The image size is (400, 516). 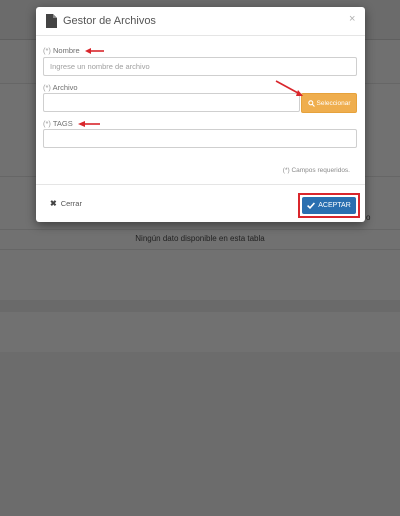 I want to click on close-button: ✖ Cerrar, so click(x=66, y=203).